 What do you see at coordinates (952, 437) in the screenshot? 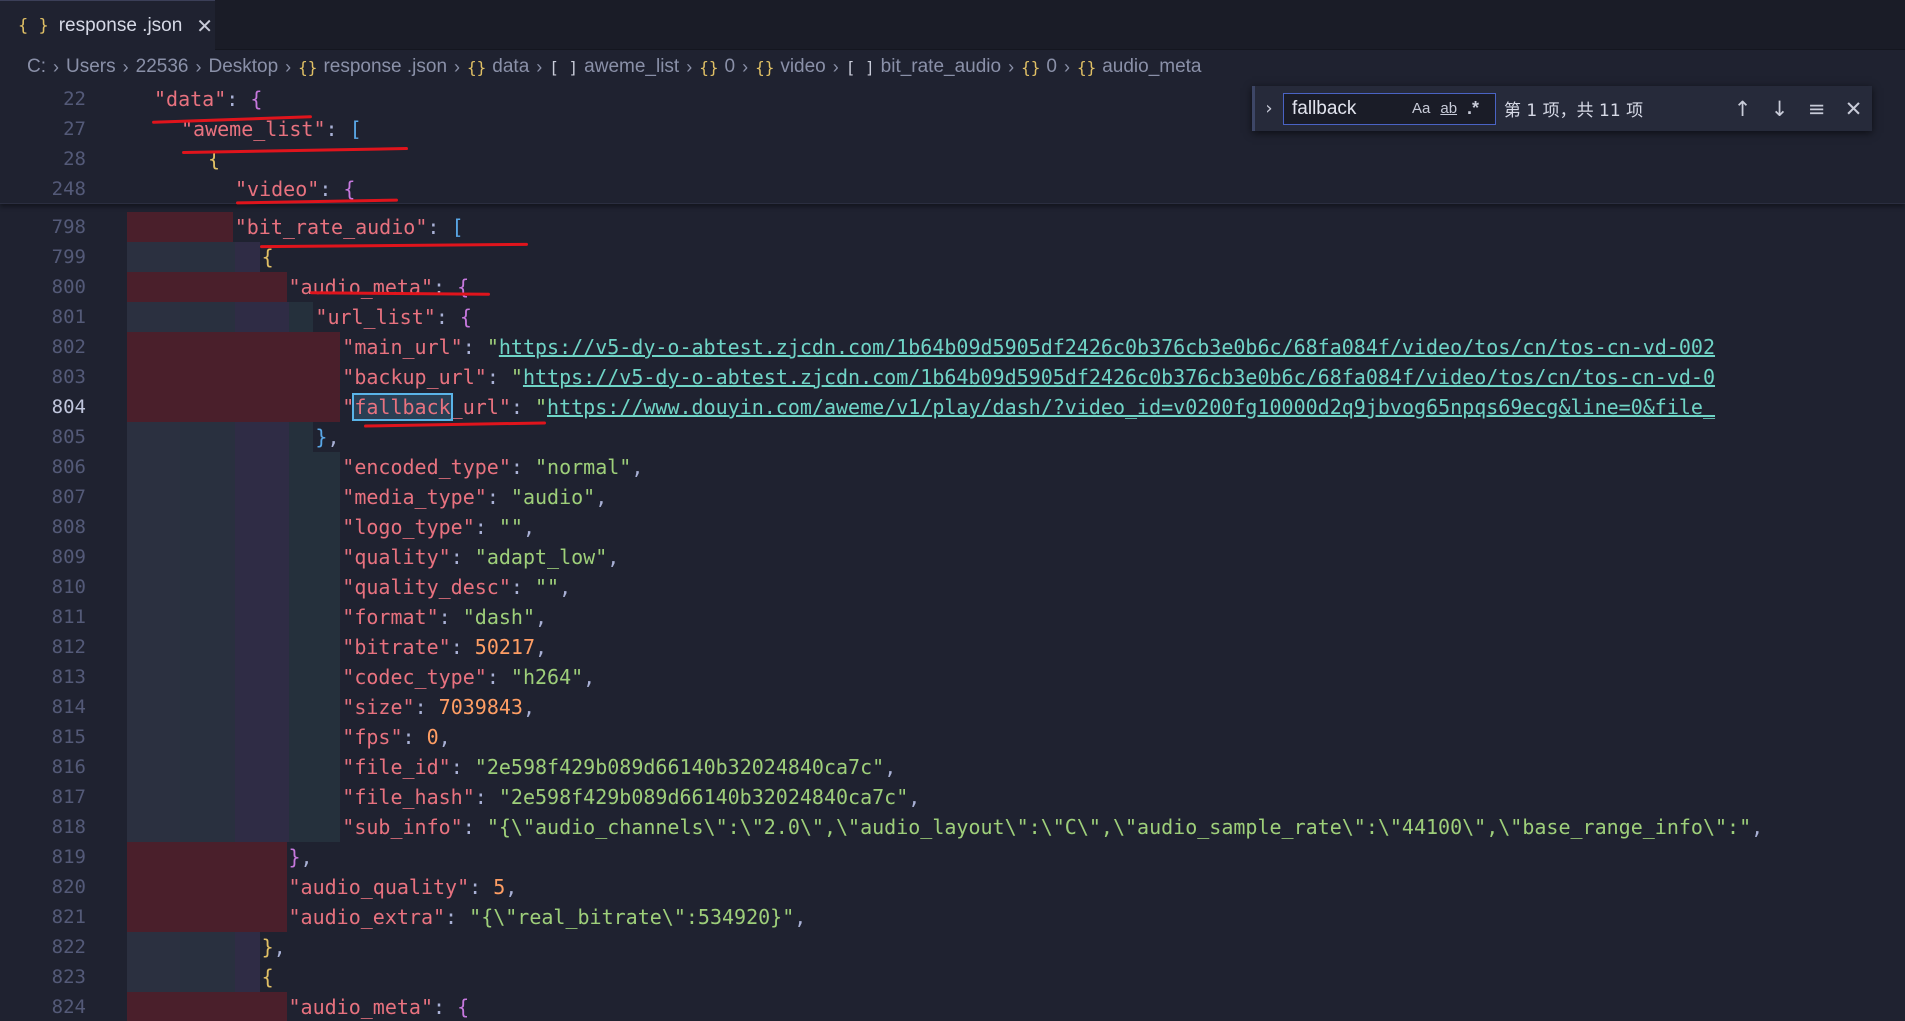
I see `code-line: 805},` at bounding box center [952, 437].